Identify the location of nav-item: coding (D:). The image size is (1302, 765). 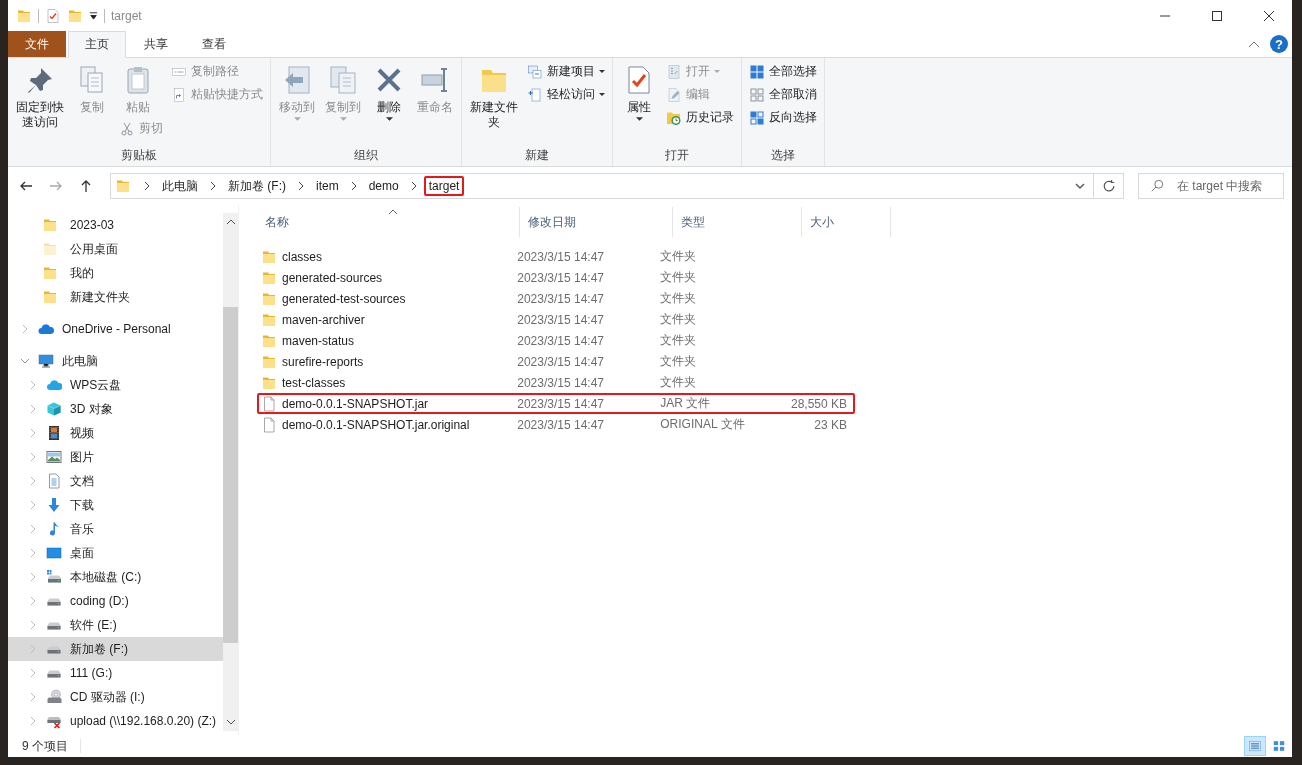
(115, 601).